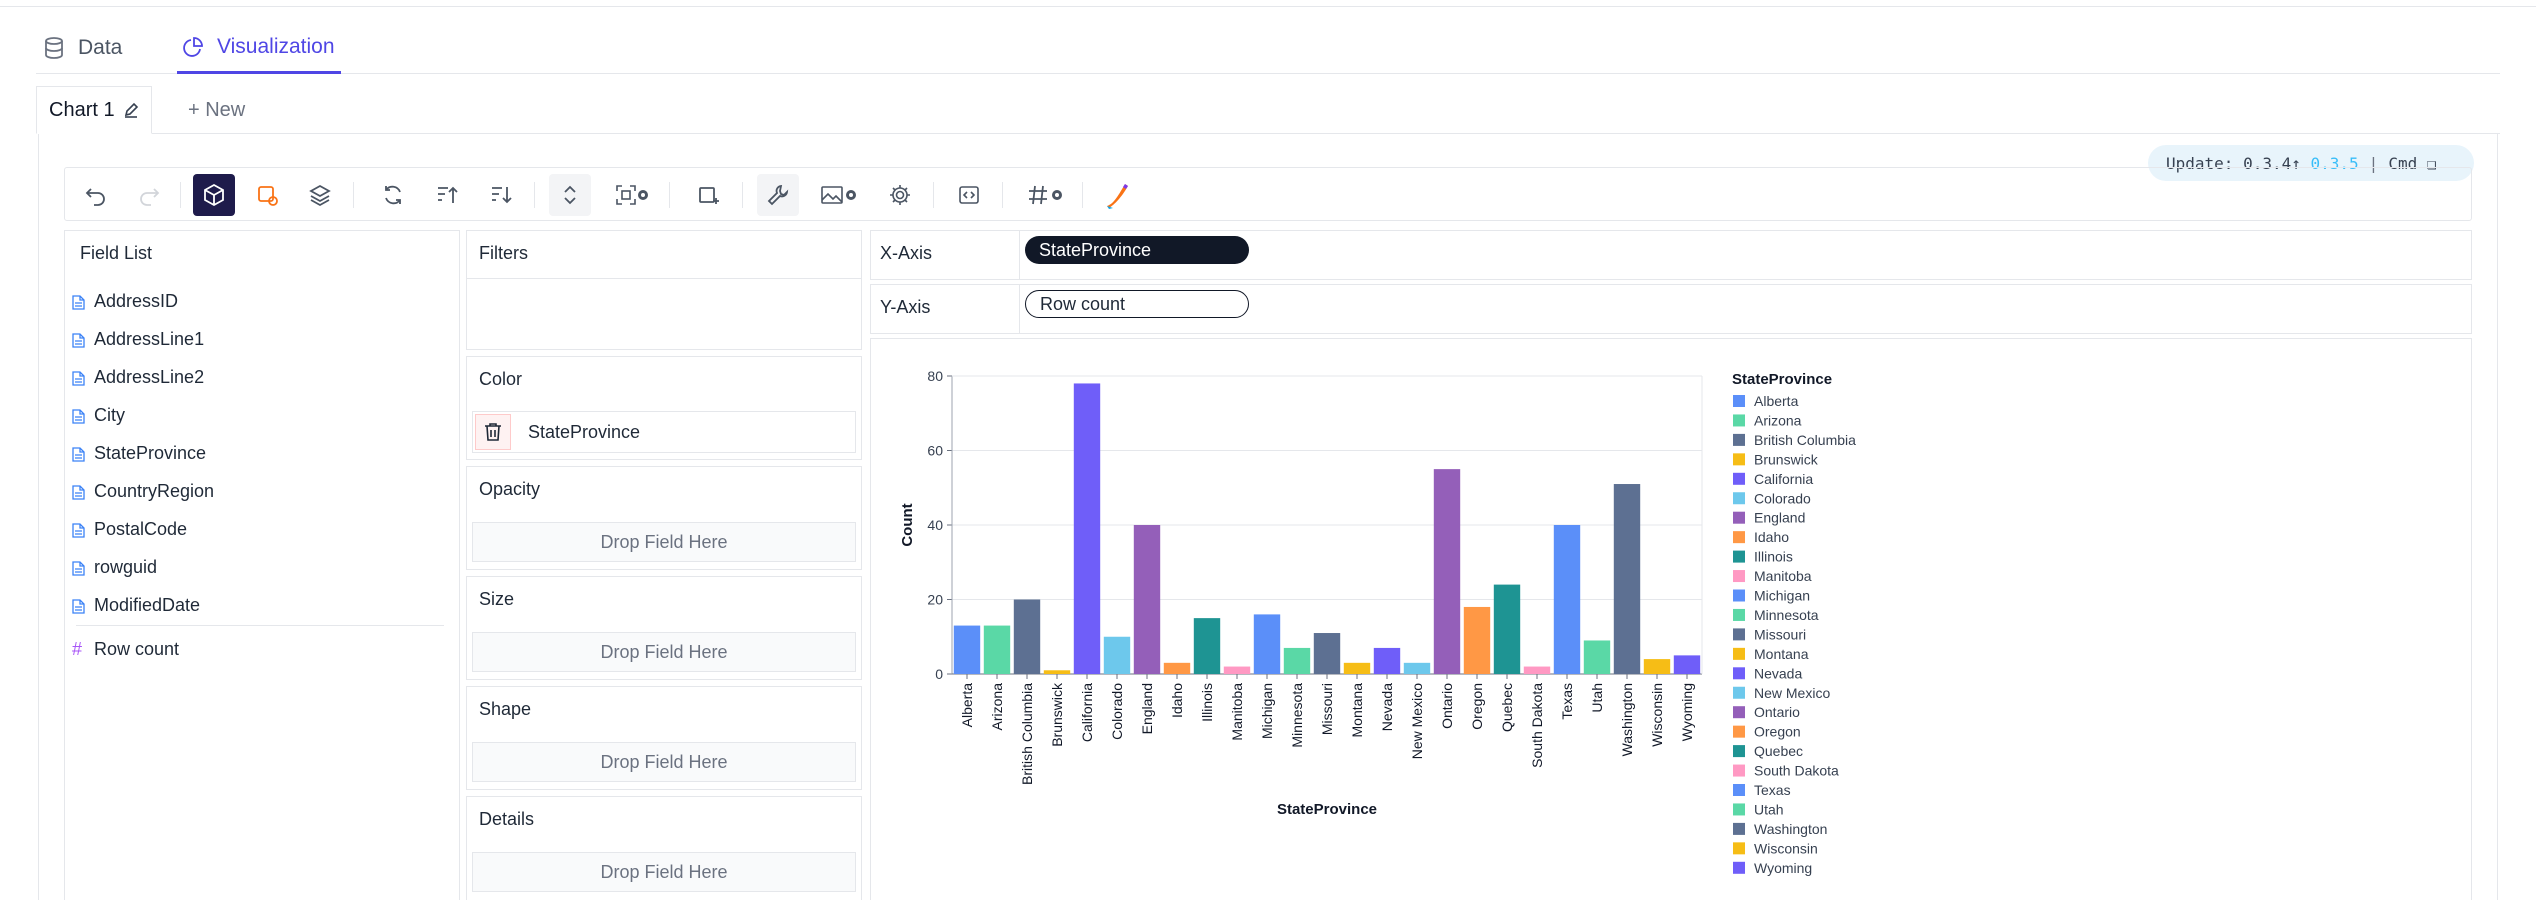 Image resolution: width=2536 pixels, height=900 pixels. I want to click on chevron-updown-icon, so click(570, 195).